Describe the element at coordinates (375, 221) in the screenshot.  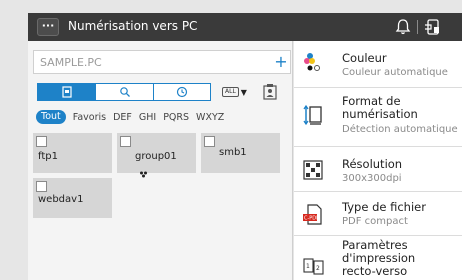
I see `setting-value: PDF compact` at that location.